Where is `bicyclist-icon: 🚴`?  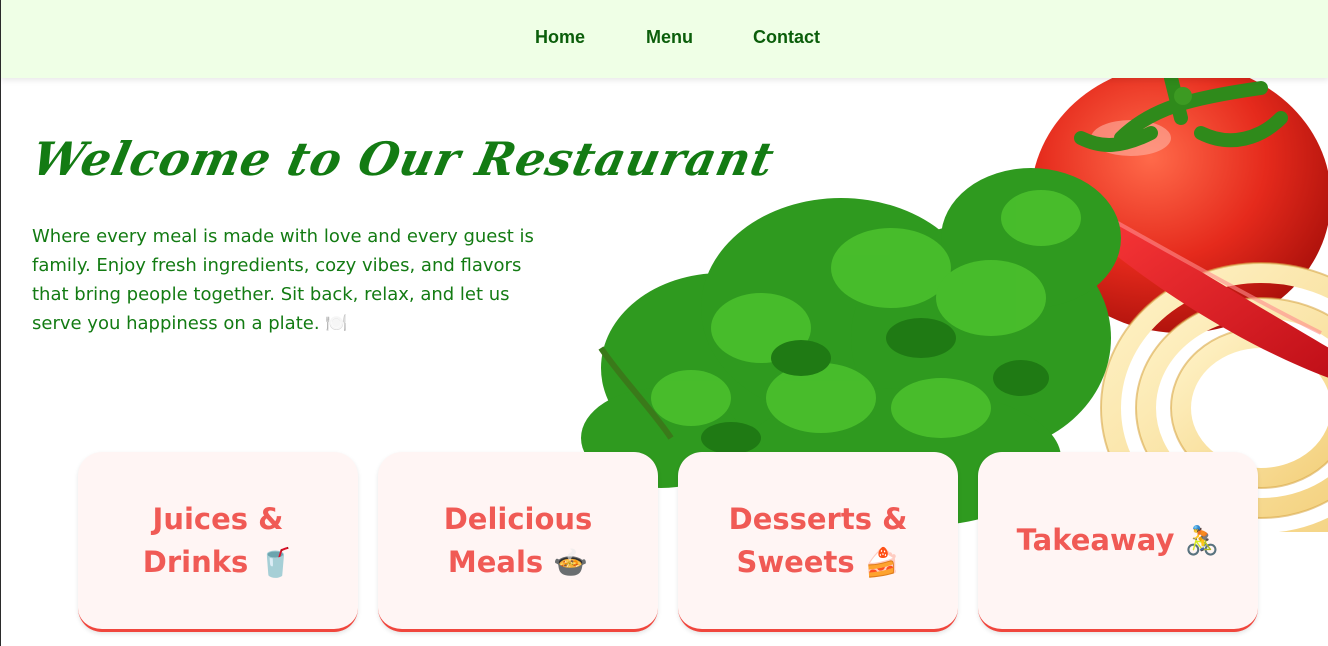 bicyclist-icon: 🚴 is located at coordinates (1202, 540).